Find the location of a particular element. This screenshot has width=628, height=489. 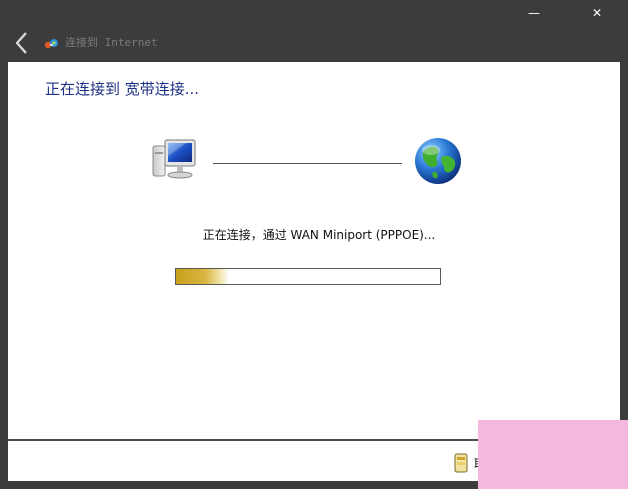

title-bar: — ✕ 连接到 Internet is located at coordinates (314, 31).